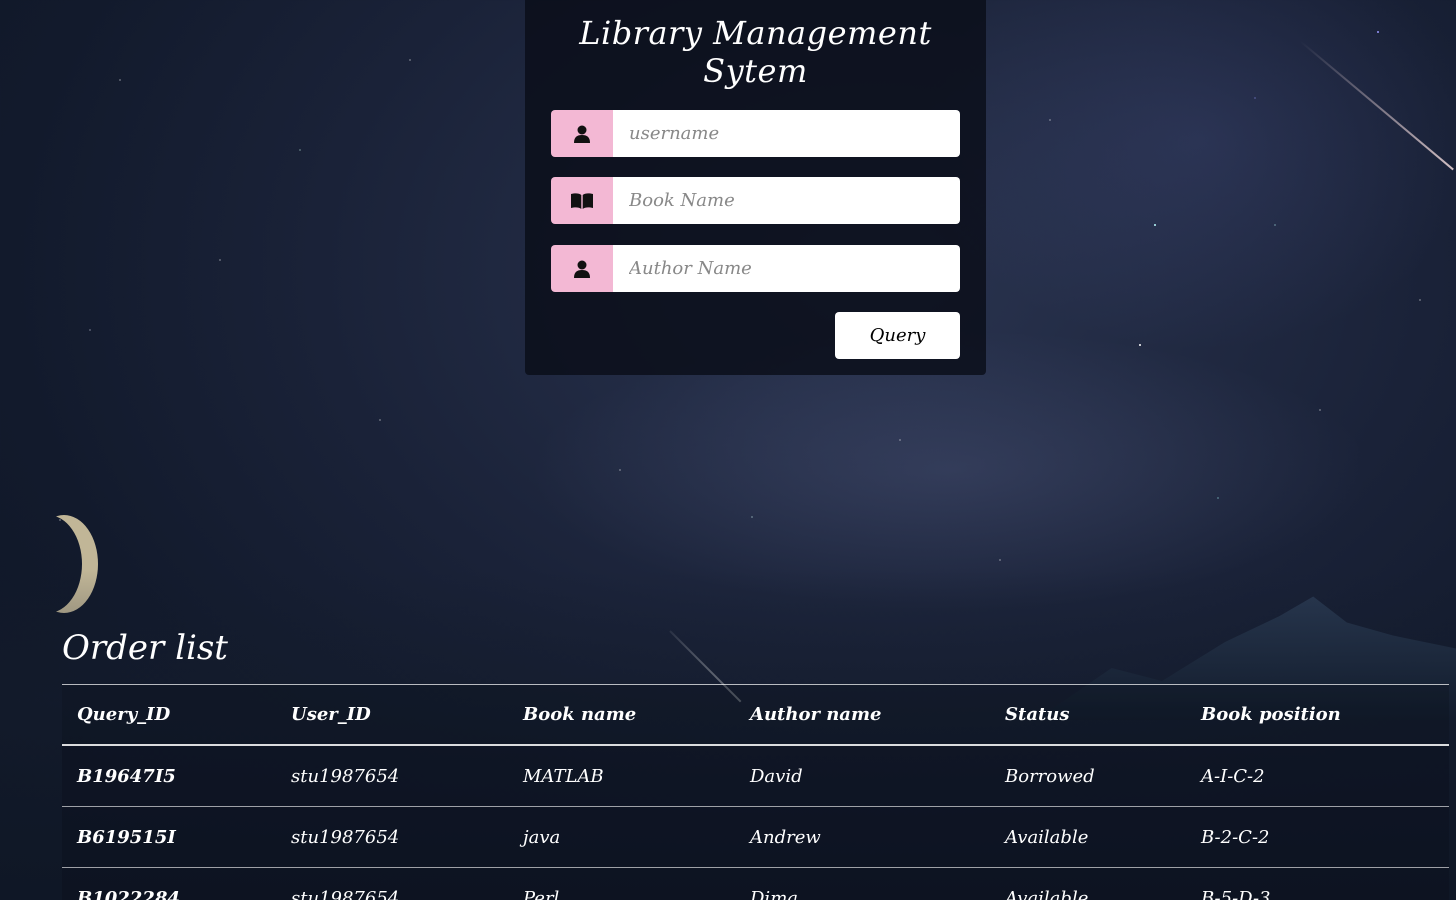 The image size is (1456, 900). Describe the element at coordinates (169, 883) in the screenshot. I see `query-id-cell: B1022284` at that location.